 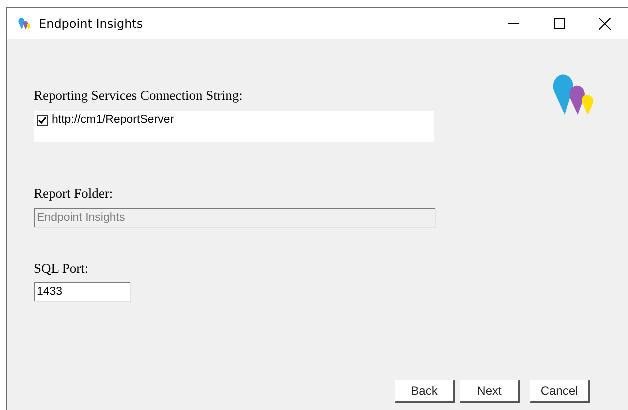 What do you see at coordinates (490, 391) in the screenshot?
I see `wizard-button: Next` at bounding box center [490, 391].